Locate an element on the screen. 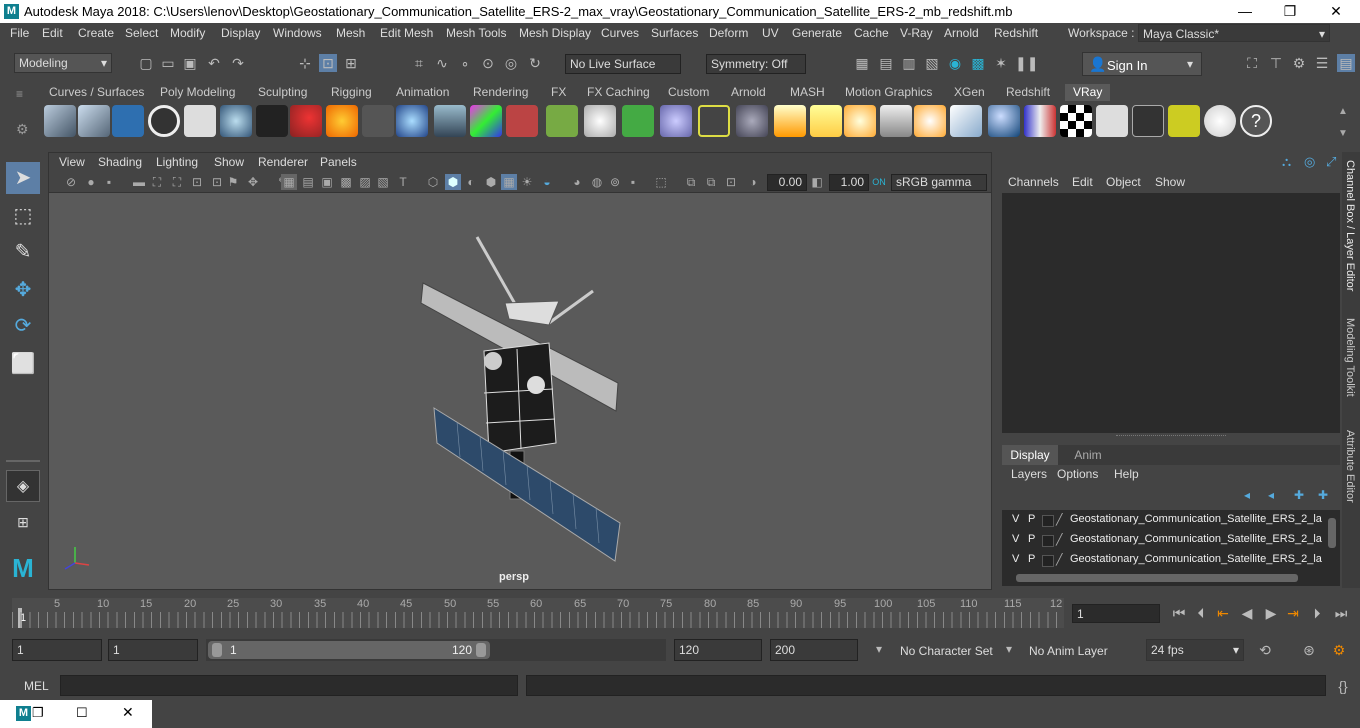 The height and width of the screenshot is (728, 1360). vray-ies-light-icon is located at coordinates (896, 121).